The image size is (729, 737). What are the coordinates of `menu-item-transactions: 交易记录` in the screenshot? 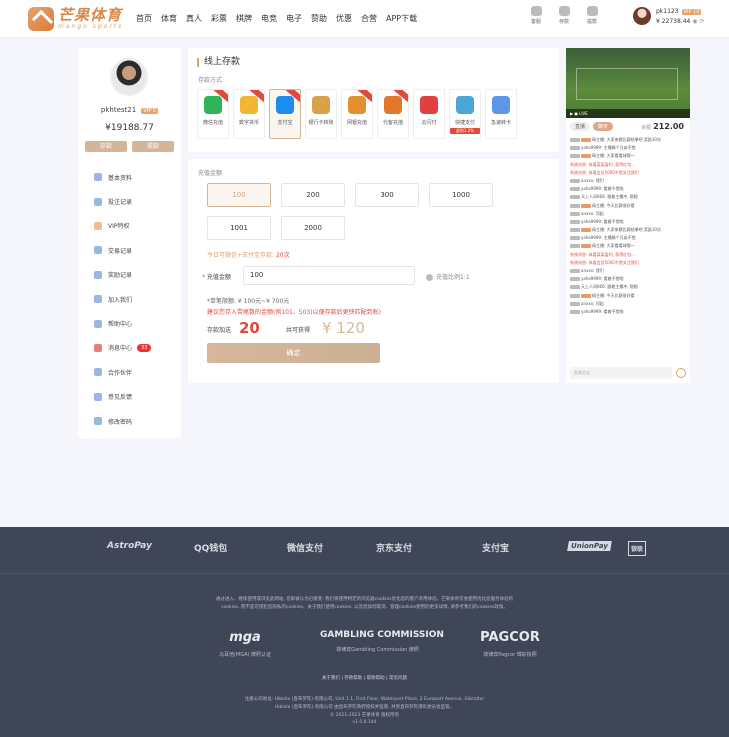 It's located at (122, 250).